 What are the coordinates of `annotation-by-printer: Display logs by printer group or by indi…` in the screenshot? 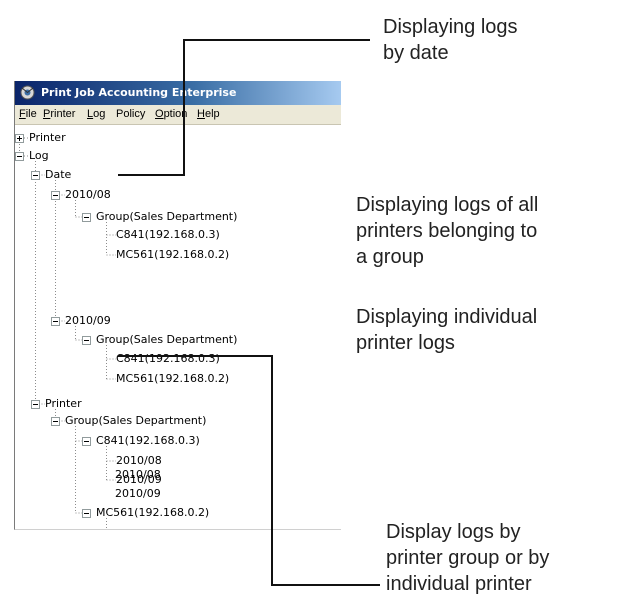 It's located at (468, 558).